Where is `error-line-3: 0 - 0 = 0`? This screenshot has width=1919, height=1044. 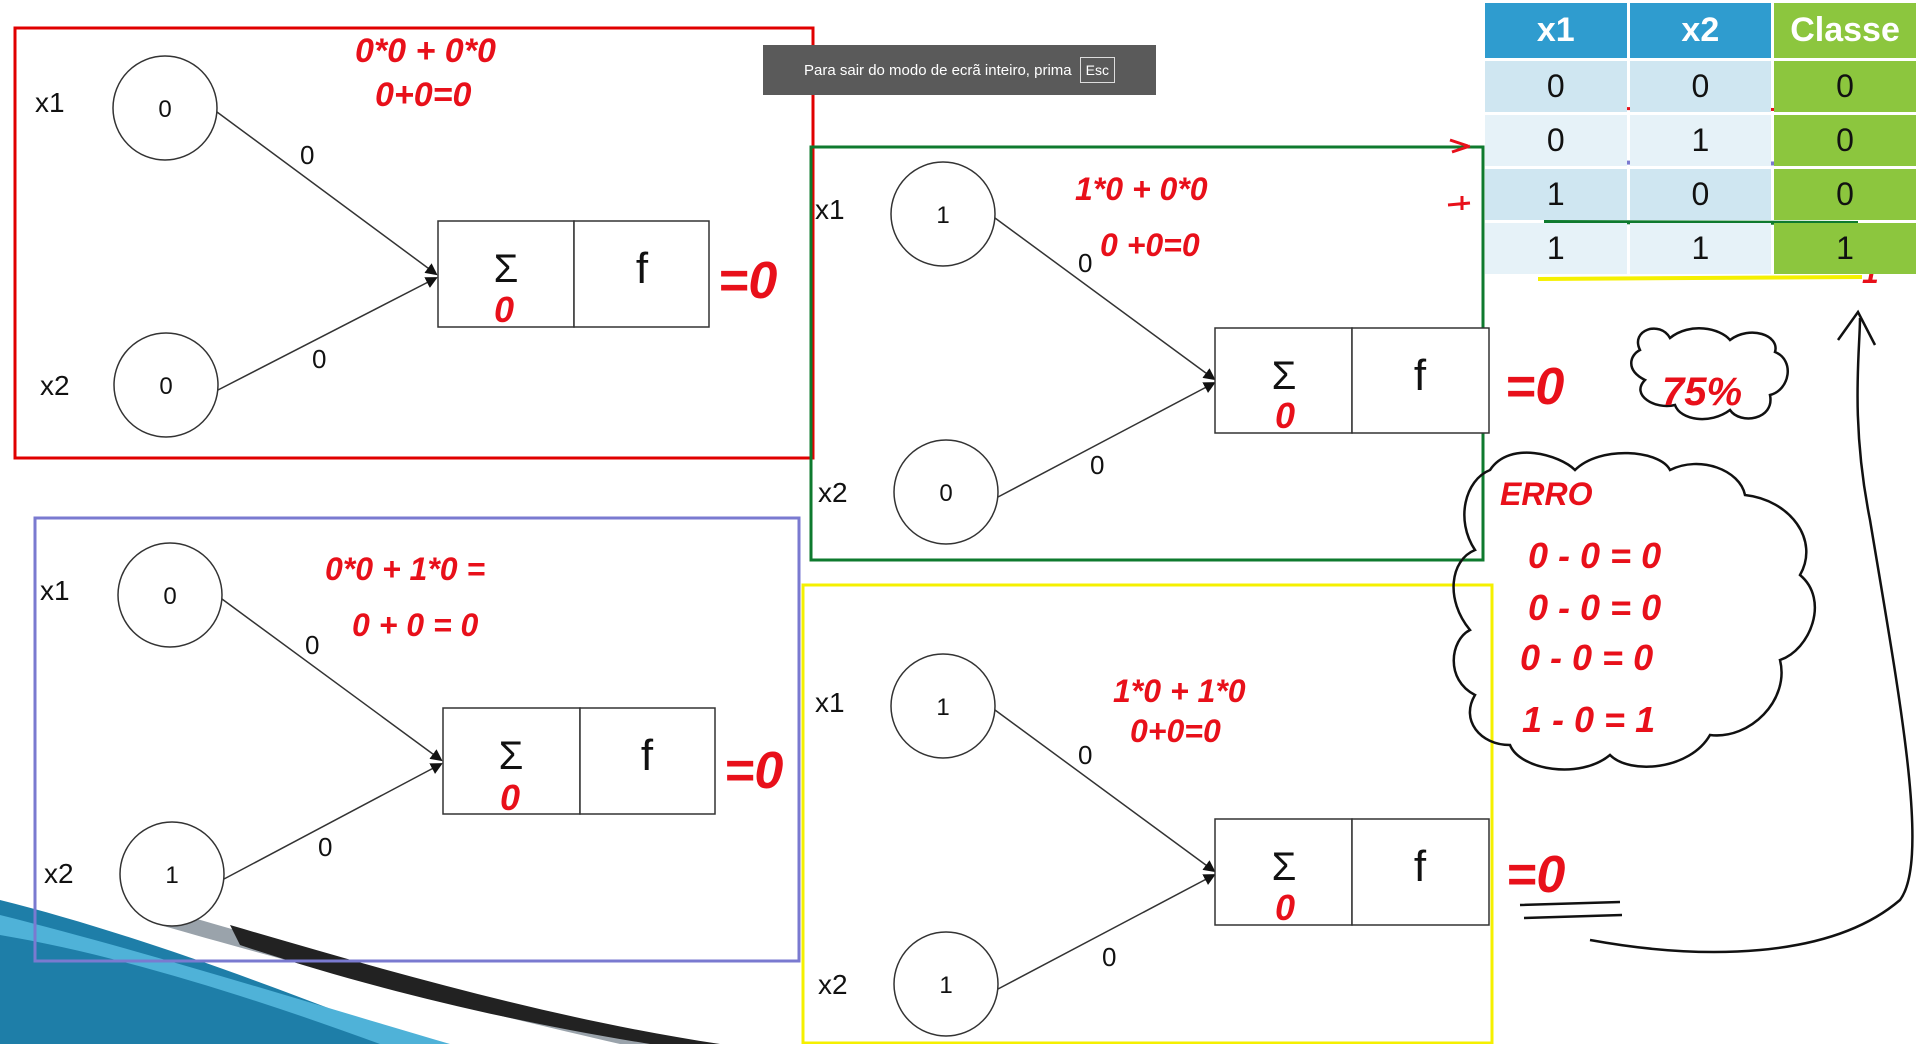
error-line-3: 0 - 0 = 0 is located at coordinates (1586, 657).